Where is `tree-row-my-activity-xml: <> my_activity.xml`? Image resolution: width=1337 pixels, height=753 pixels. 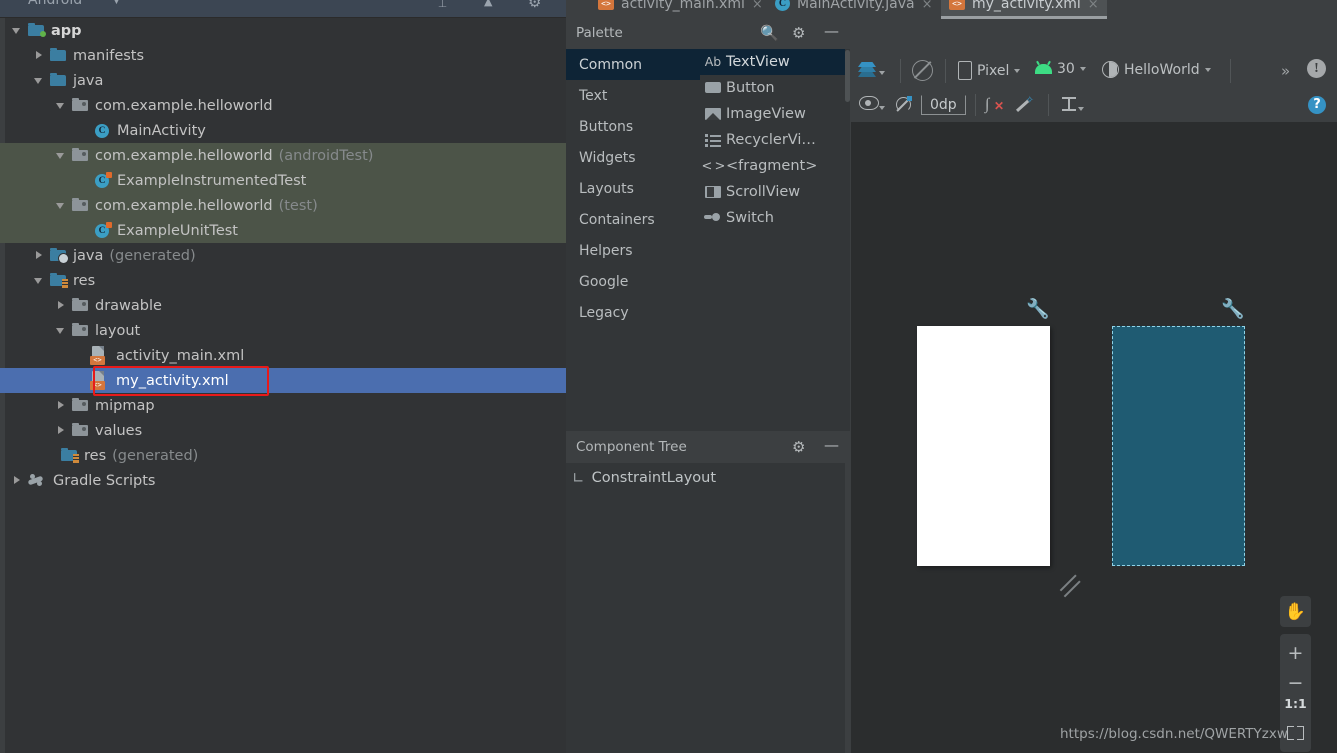 tree-row-my-activity-xml: <> my_activity.xml is located at coordinates (283, 380).